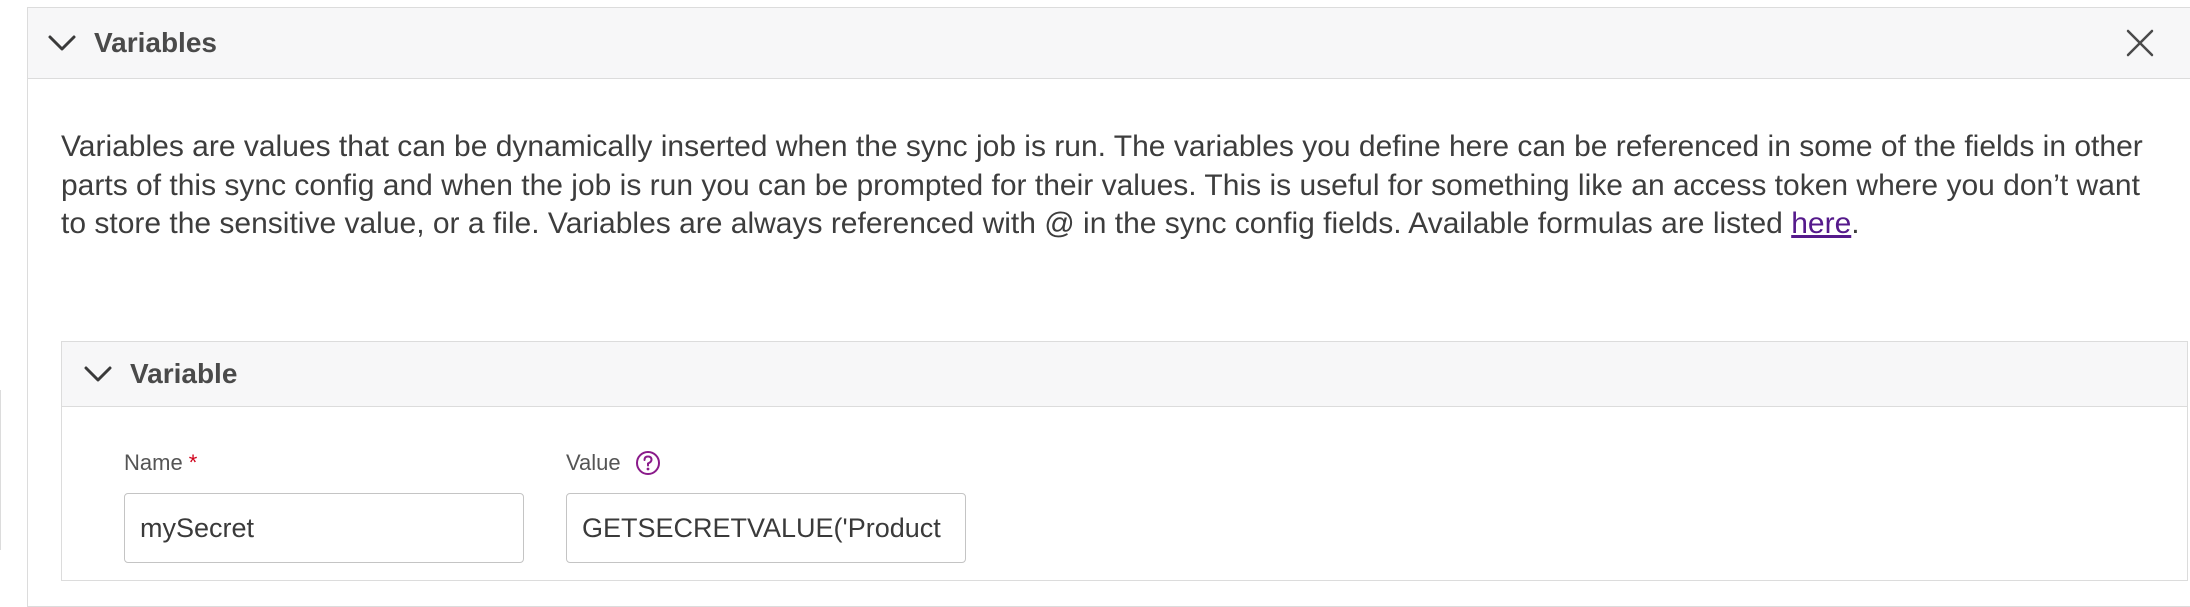  I want to click on value-input, so click(766, 528).